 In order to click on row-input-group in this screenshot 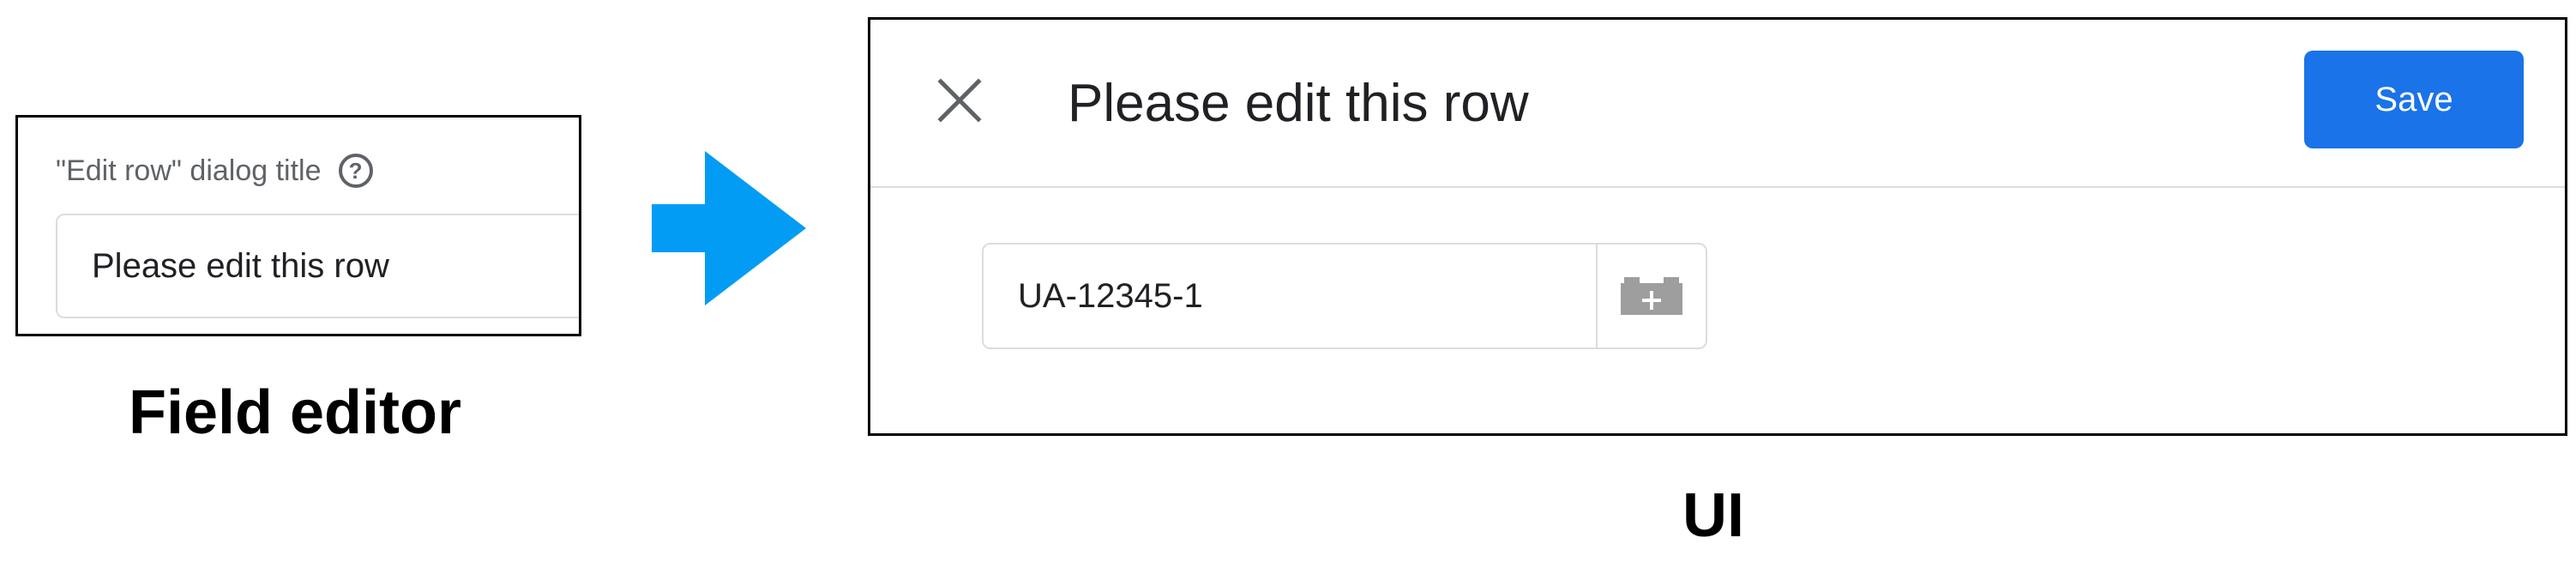, I will do `click(1344, 296)`.